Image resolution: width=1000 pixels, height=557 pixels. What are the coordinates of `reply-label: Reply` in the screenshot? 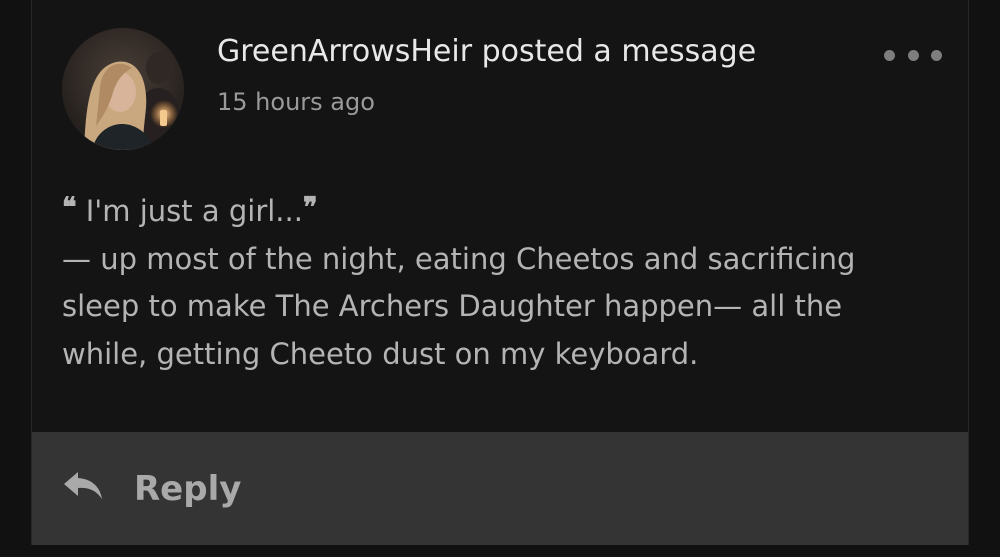 It's located at (188, 489).